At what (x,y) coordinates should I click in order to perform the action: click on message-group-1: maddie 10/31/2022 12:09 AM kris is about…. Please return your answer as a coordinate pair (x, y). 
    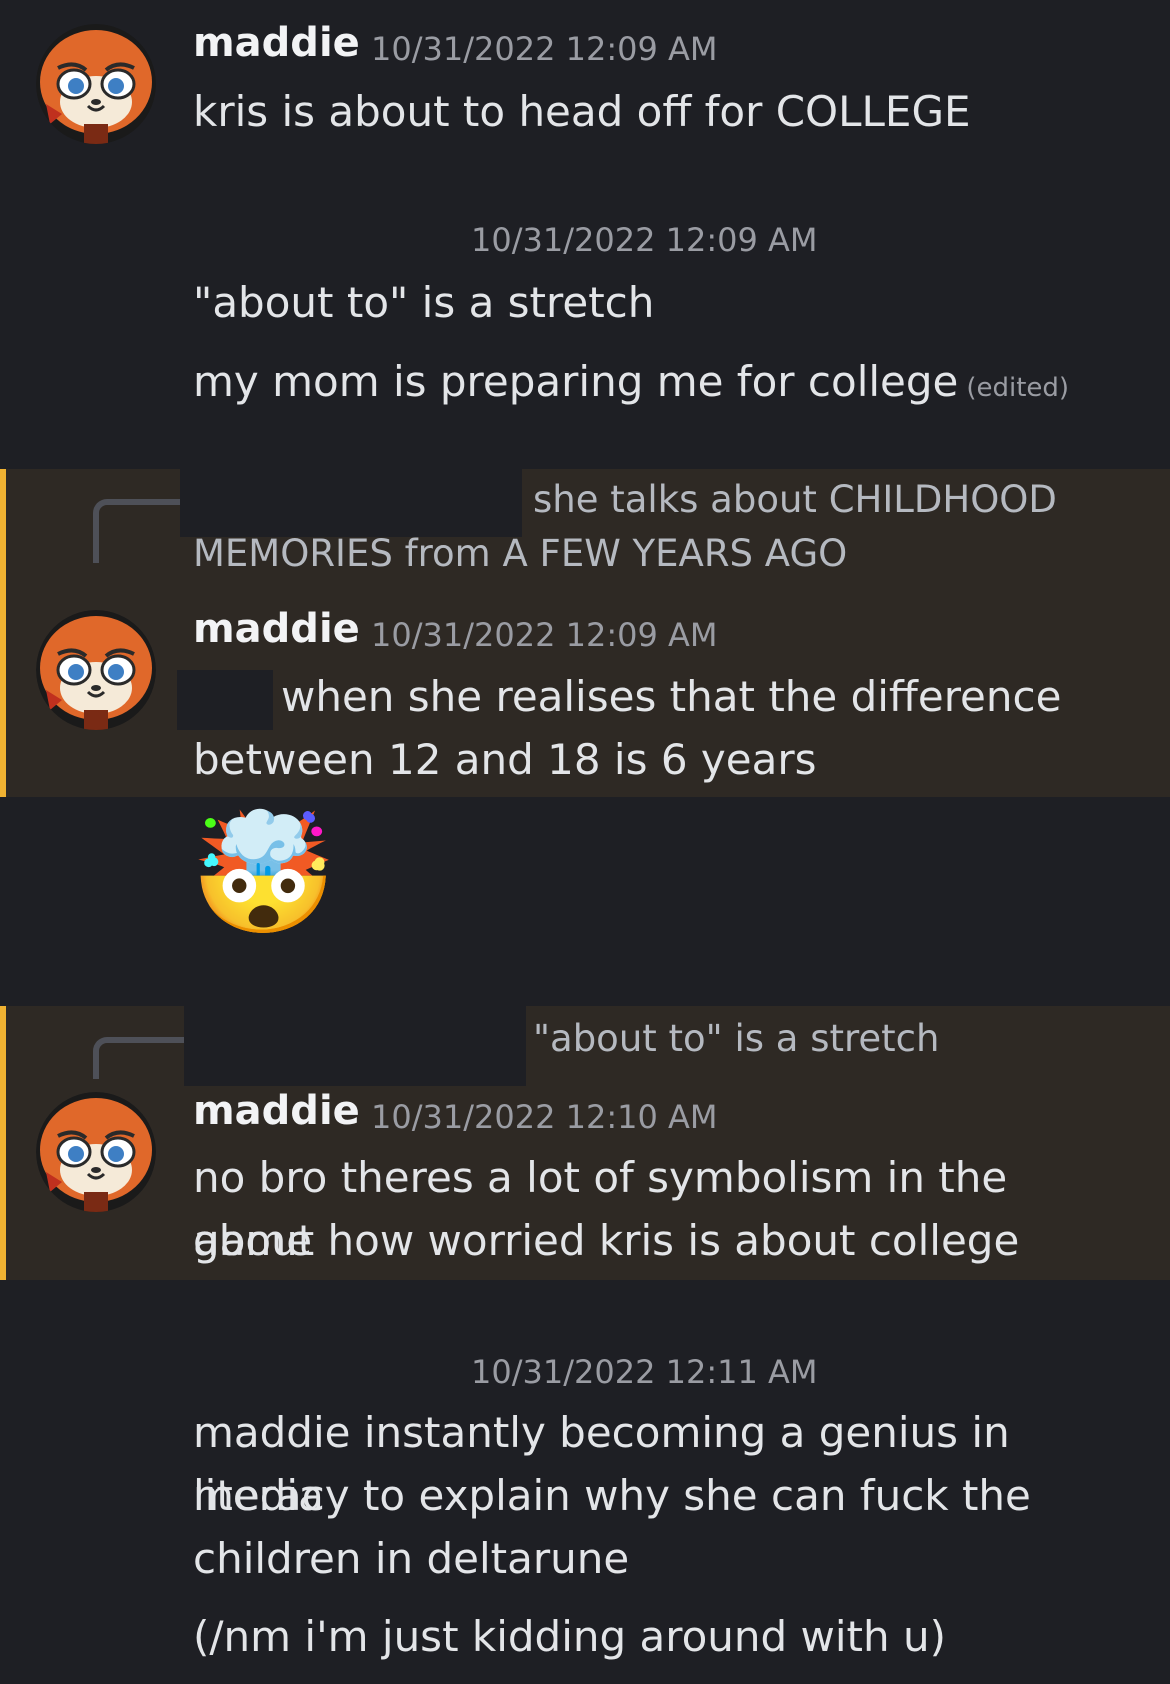
    Looking at the image, I should click on (585, 80).